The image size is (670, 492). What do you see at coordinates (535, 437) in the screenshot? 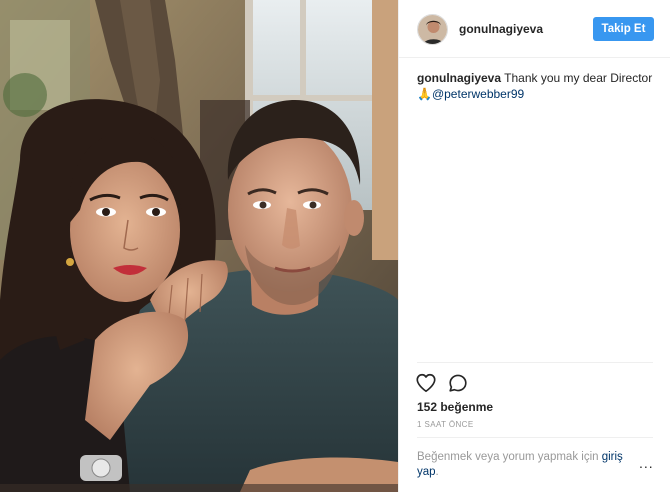
I see `comments-divider` at bounding box center [535, 437].